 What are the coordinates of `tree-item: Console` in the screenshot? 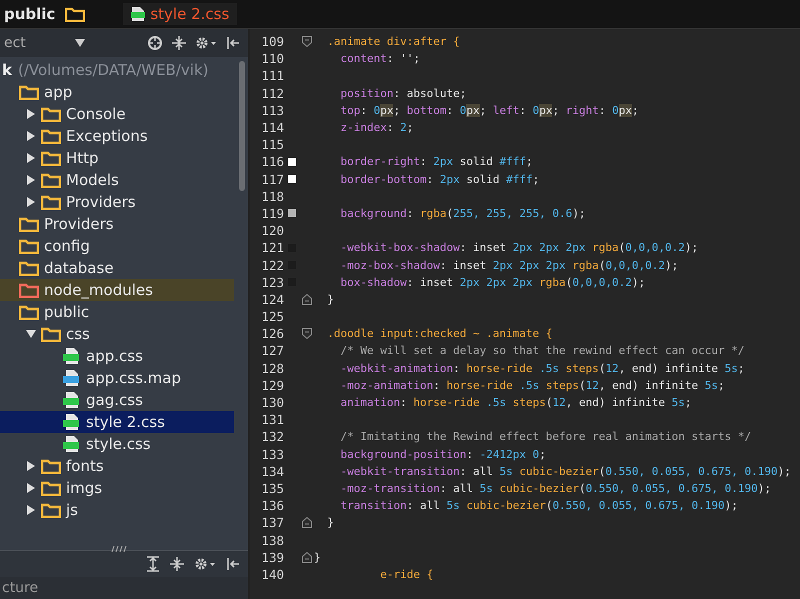 It's located at (117, 114).